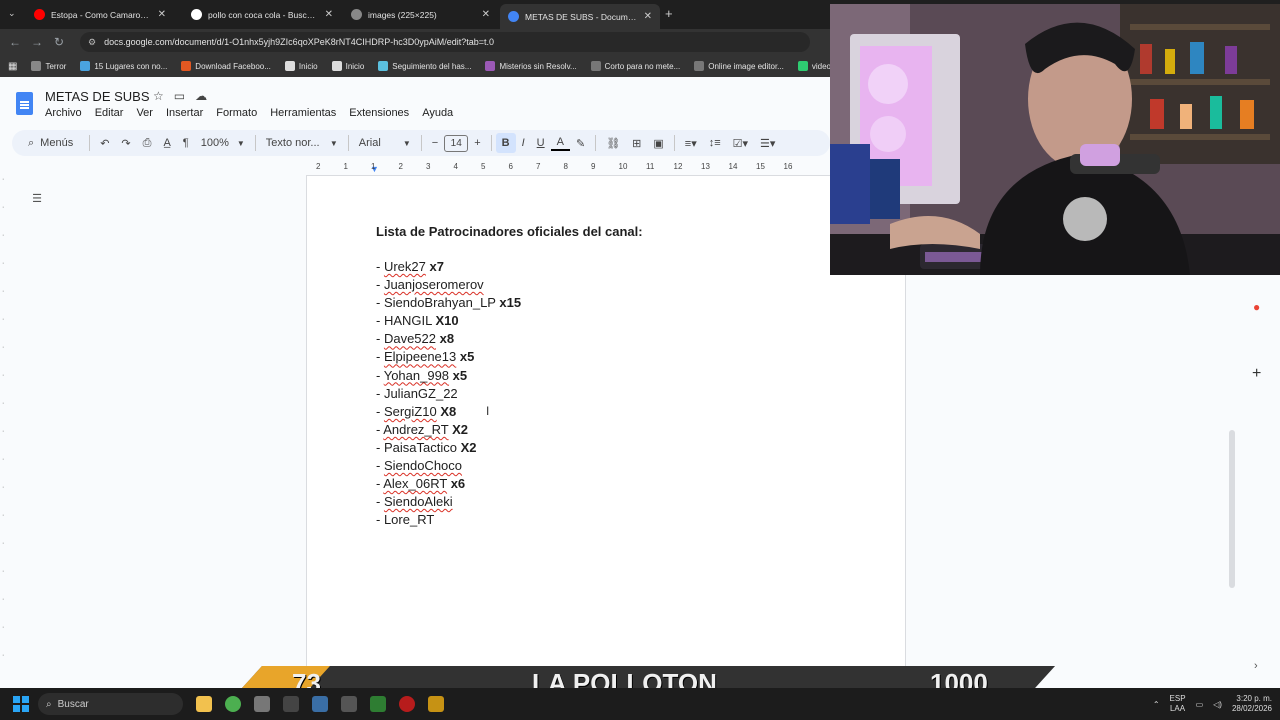 This screenshot has width=1280, height=720. I want to click on checklist-button: ☑▾, so click(740, 143).